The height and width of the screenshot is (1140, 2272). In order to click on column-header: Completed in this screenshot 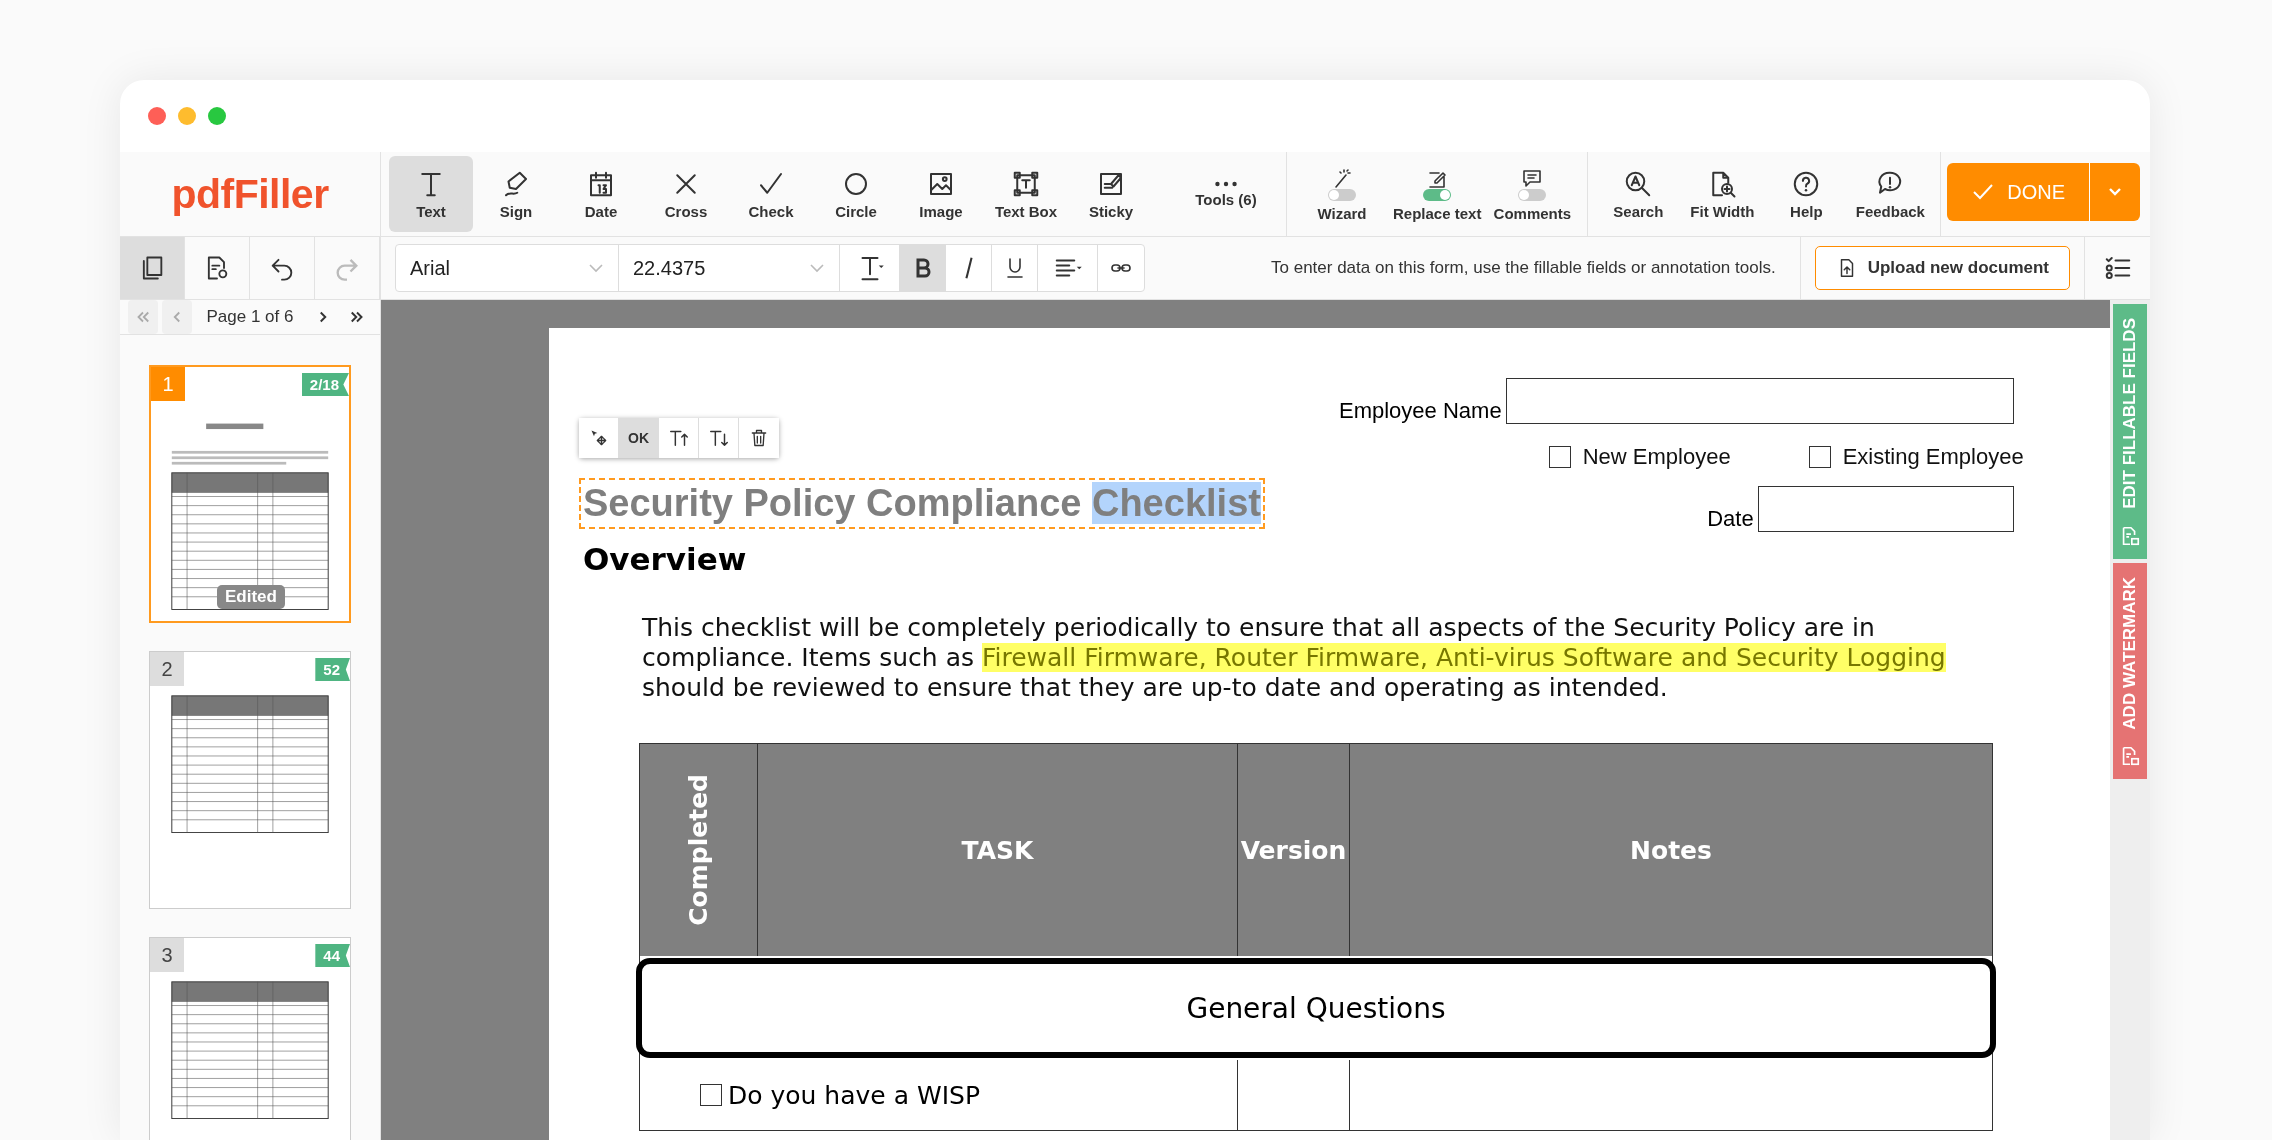, I will do `click(699, 850)`.